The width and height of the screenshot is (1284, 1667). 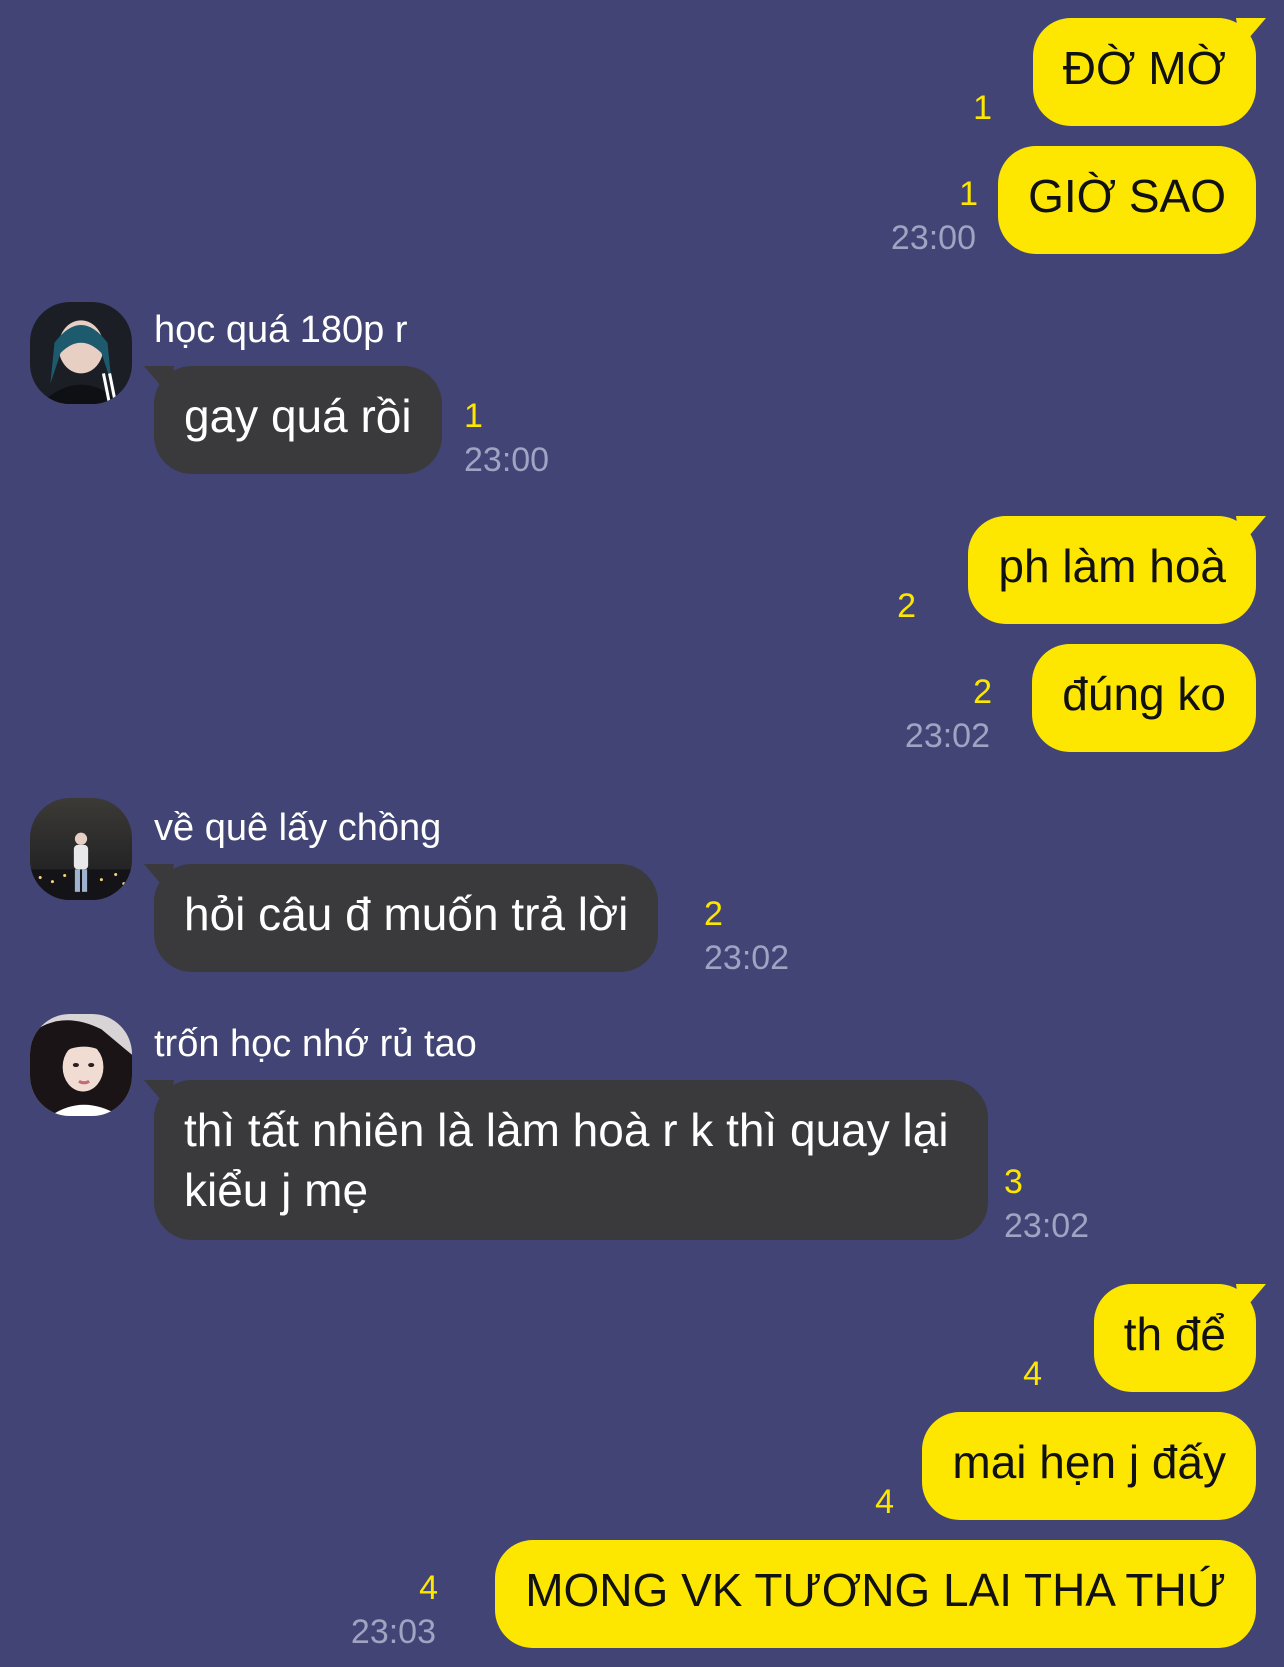 What do you see at coordinates (281, 330) in the screenshot?
I see `sender-name: học quá 180p r` at bounding box center [281, 330].